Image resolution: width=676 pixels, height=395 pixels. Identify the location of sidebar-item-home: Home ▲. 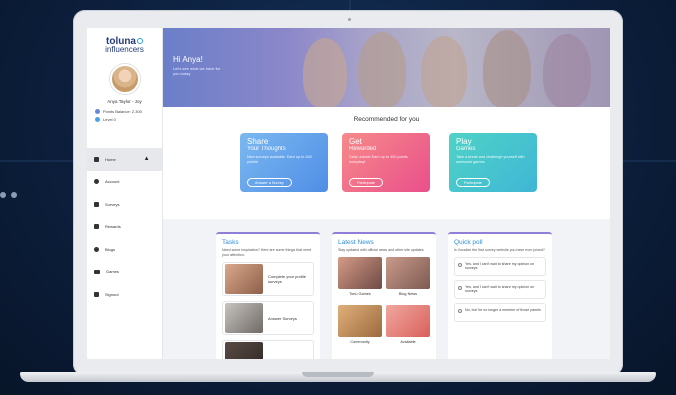
(124, 159).